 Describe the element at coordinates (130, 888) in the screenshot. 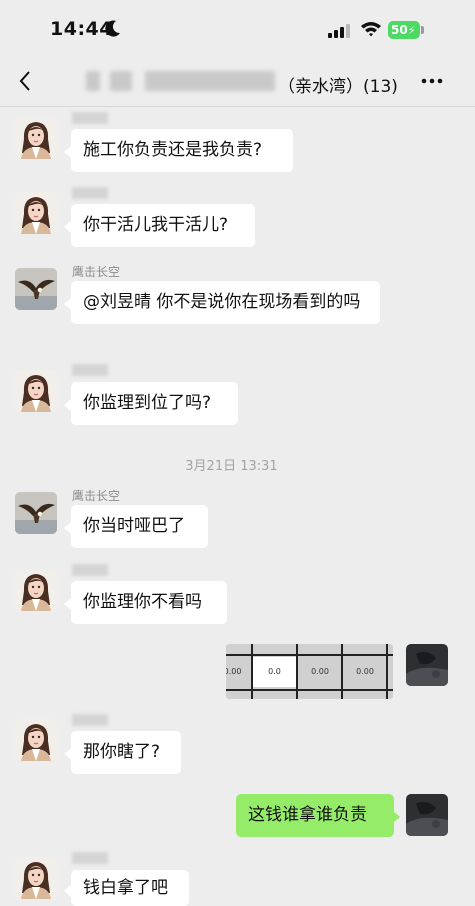

I see `message-bubble: 钱白拿了吧` at that location.